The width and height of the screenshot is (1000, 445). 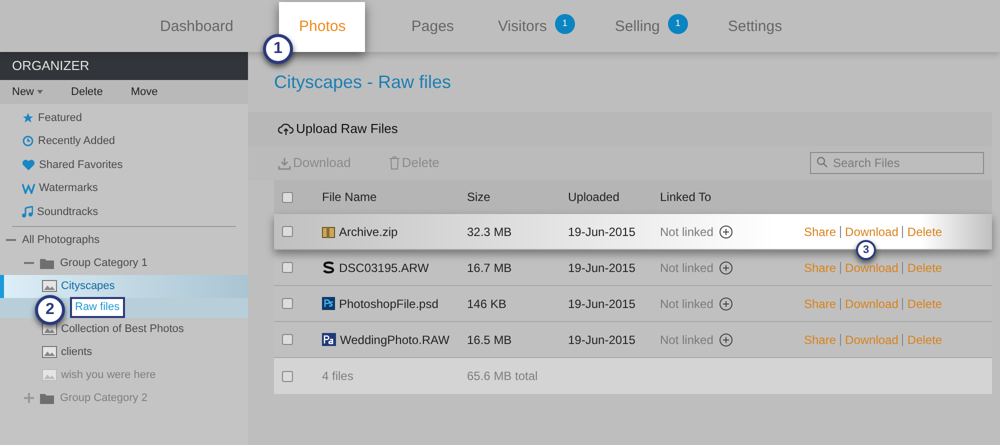 I want to click on tree-row: clients, so click(x=124, y=352).